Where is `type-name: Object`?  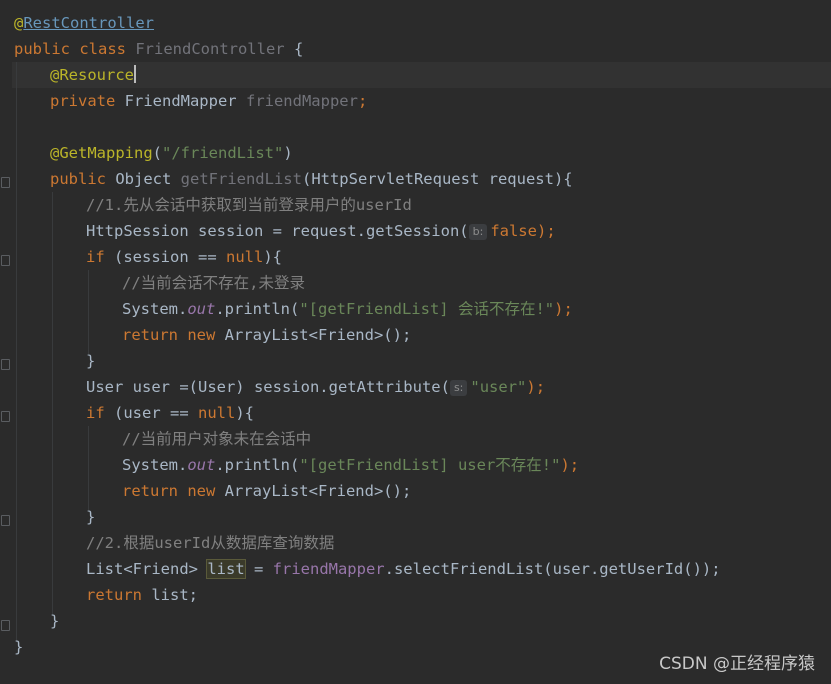
type-name: Object is located at coordinates (148, 179).